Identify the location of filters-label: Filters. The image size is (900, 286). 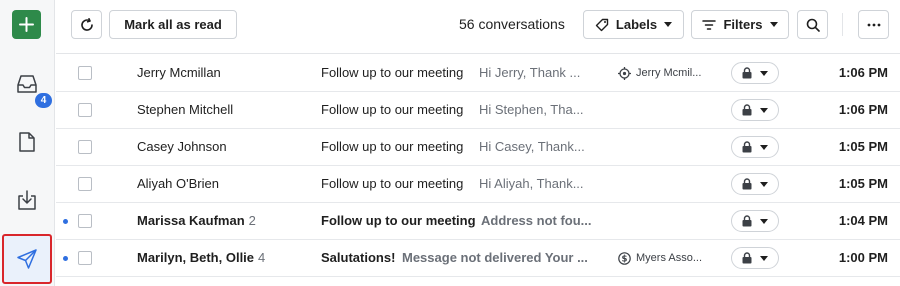
(743, 24).